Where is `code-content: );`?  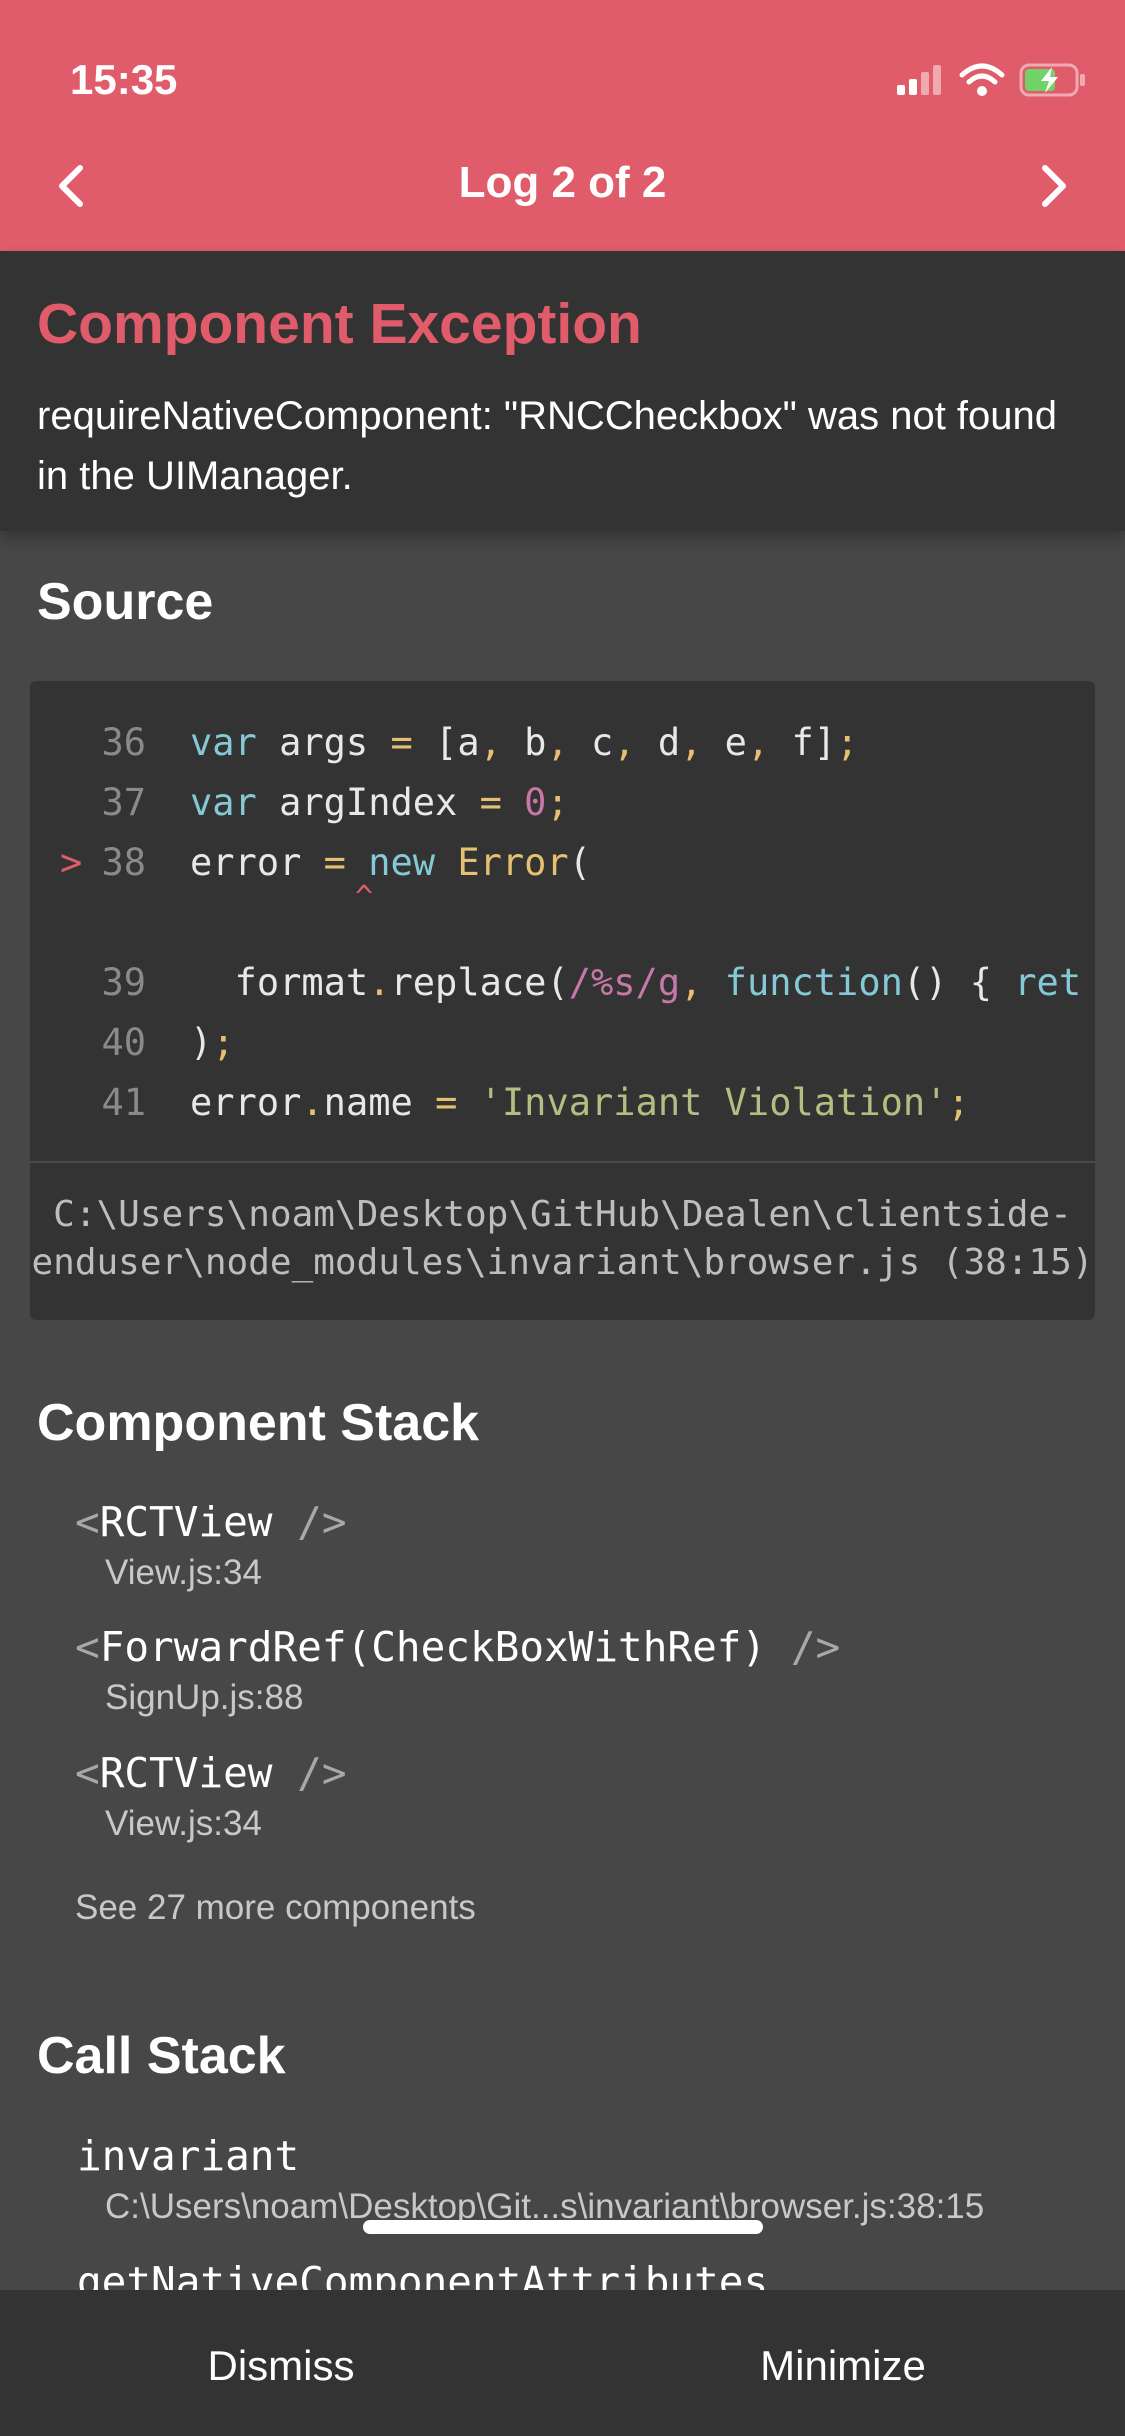 code-content: ); is located at coordinates (212, 1042).